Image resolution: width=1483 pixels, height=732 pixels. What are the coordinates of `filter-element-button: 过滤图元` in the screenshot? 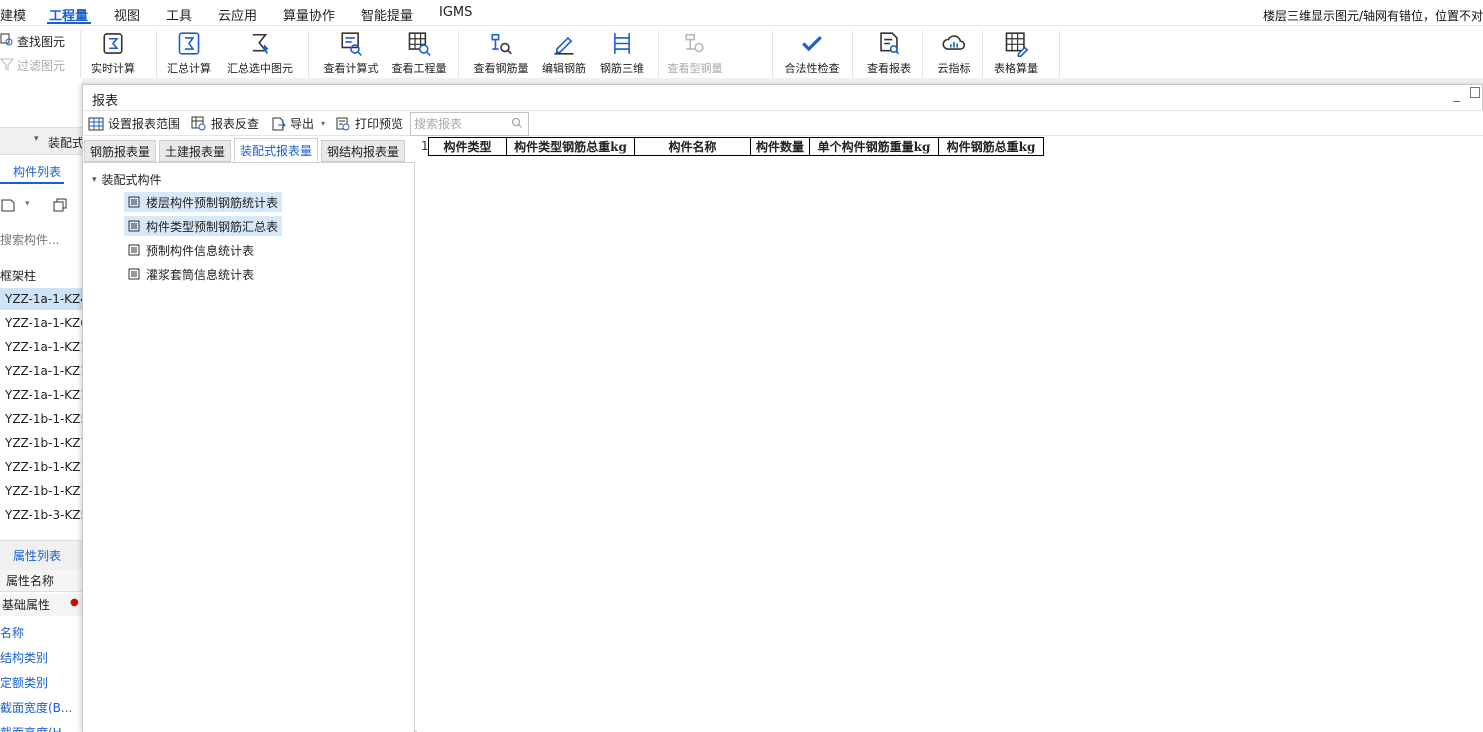 It's located at (32, 65).